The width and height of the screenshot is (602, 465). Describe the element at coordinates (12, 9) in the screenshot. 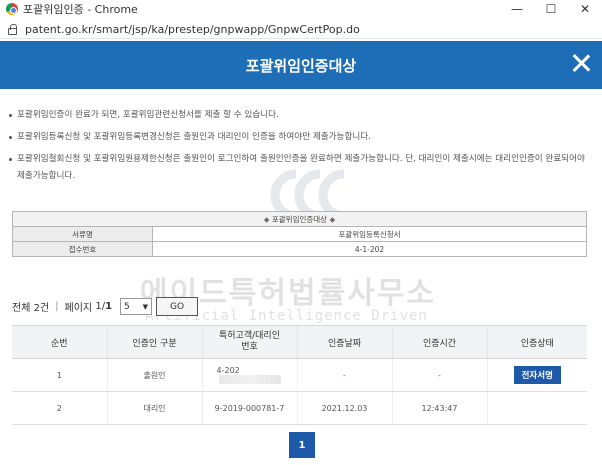

I see `chrome-icon` at that location.